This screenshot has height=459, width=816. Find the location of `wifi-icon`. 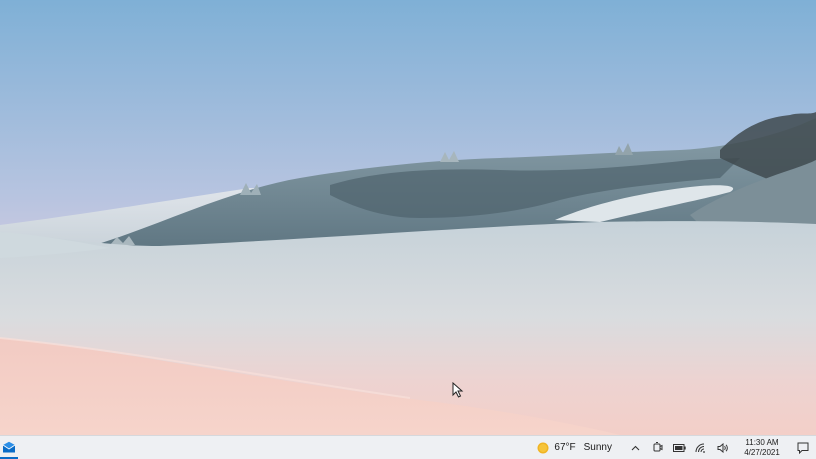

wifi-icon is located at coordinates (700, 448).